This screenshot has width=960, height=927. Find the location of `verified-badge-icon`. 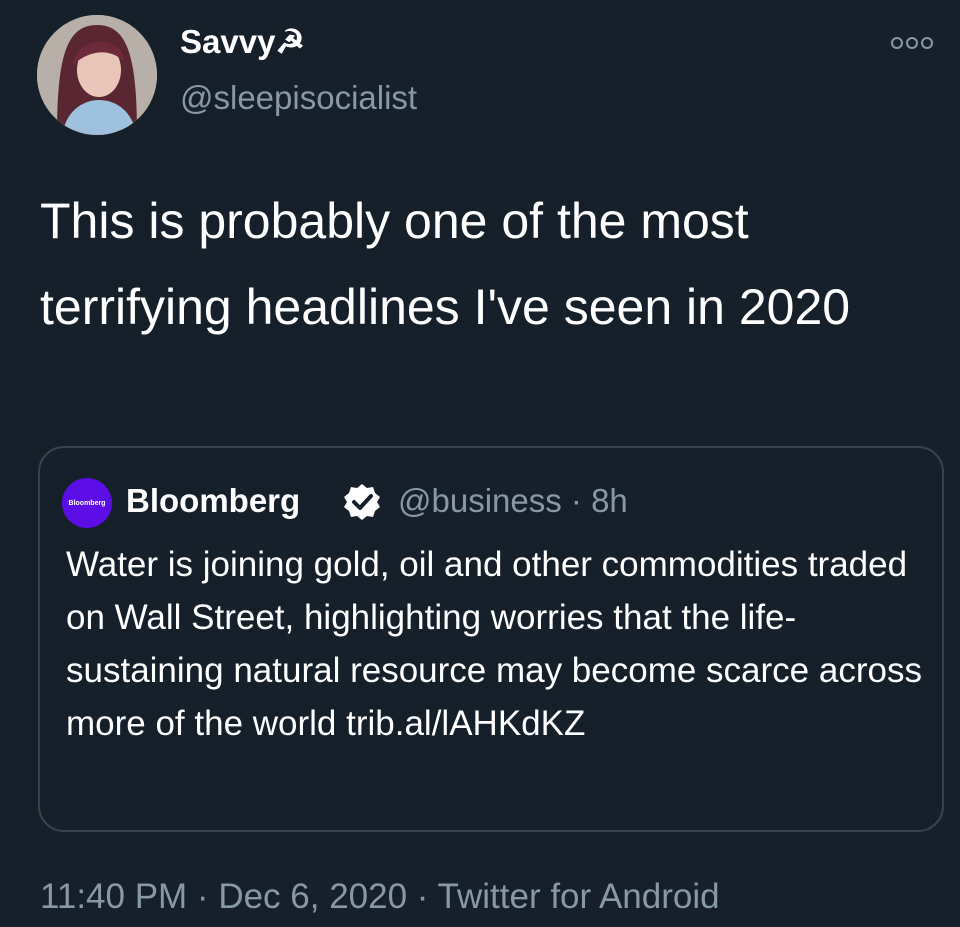

verified-badge-icon is located at coordinates (362, 502).